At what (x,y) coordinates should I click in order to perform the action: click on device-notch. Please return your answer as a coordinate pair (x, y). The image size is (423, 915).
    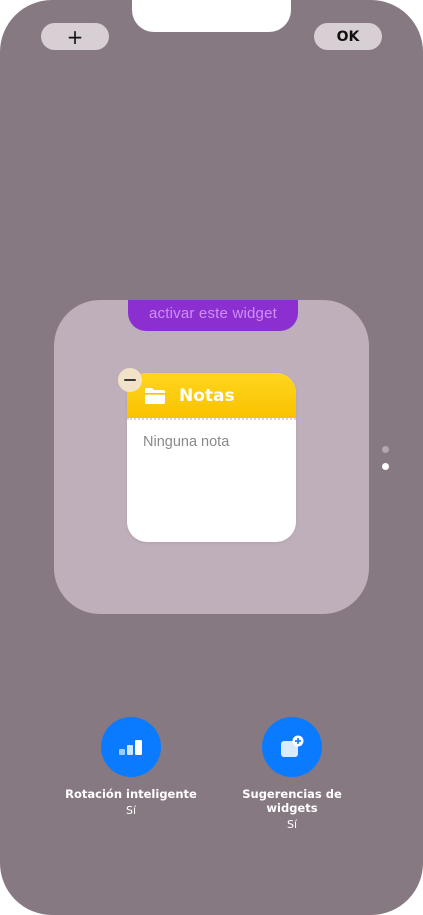
    Looking at the image, I should click on (211, 16).